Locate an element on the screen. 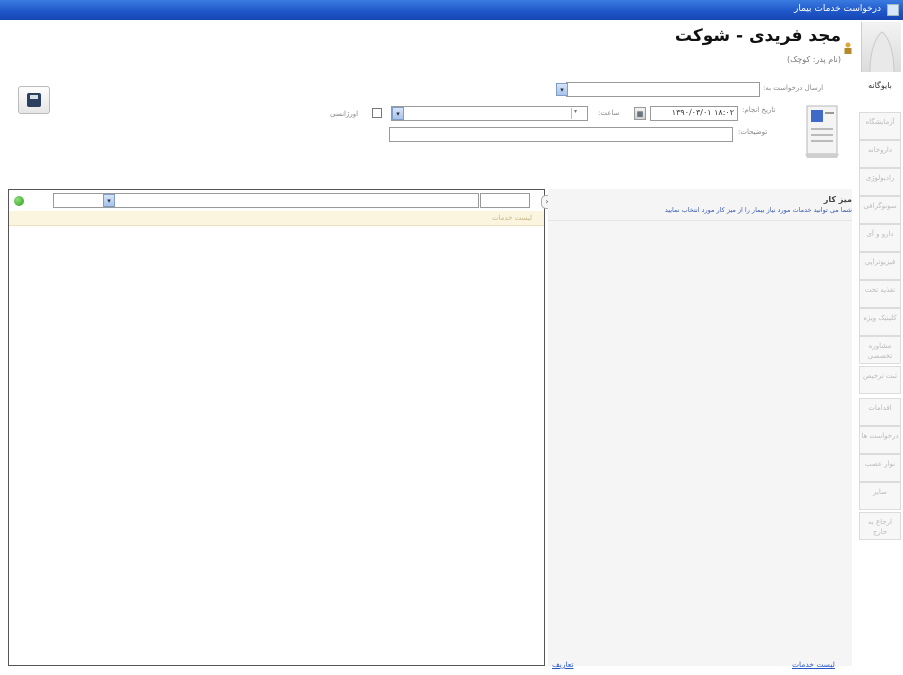 The width and height of the screenshot is (903, 675). patient-name: مجد فریدی - شوکت is located at coordinates (757, 36).